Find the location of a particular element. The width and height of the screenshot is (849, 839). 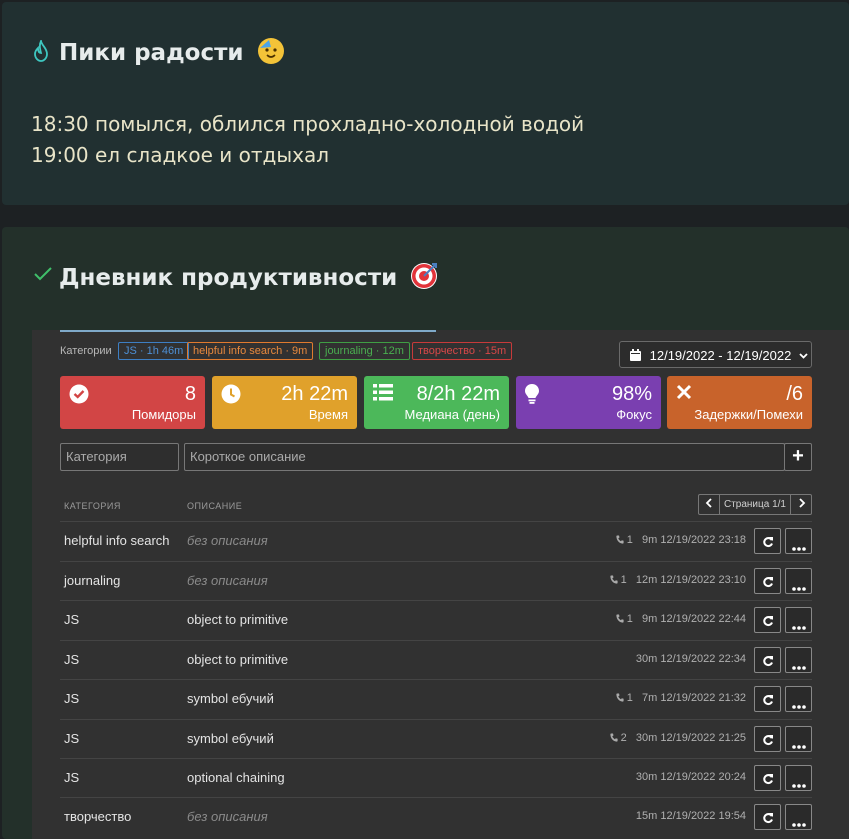

row-meta: 1 12m 12/19/2022 23:10 is located at coordinates (677, 580).